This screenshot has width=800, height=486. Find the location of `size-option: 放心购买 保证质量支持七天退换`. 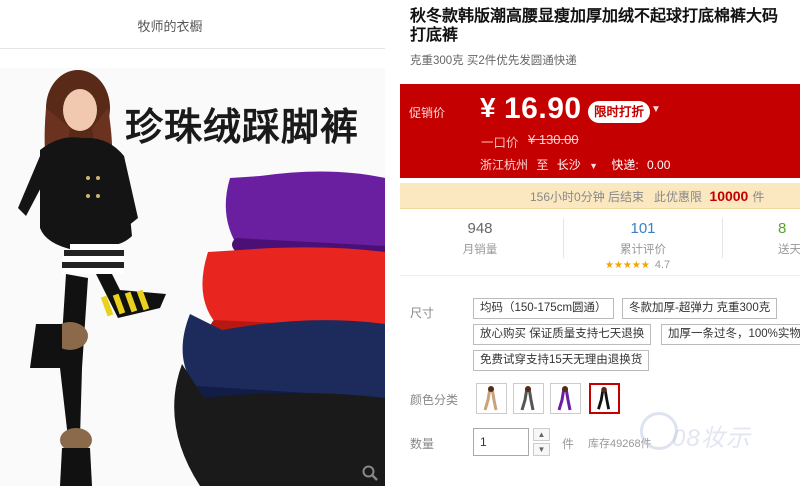

size-option: 放心购买 保证质量支持七天退换 is located at coordinates (562, 334).